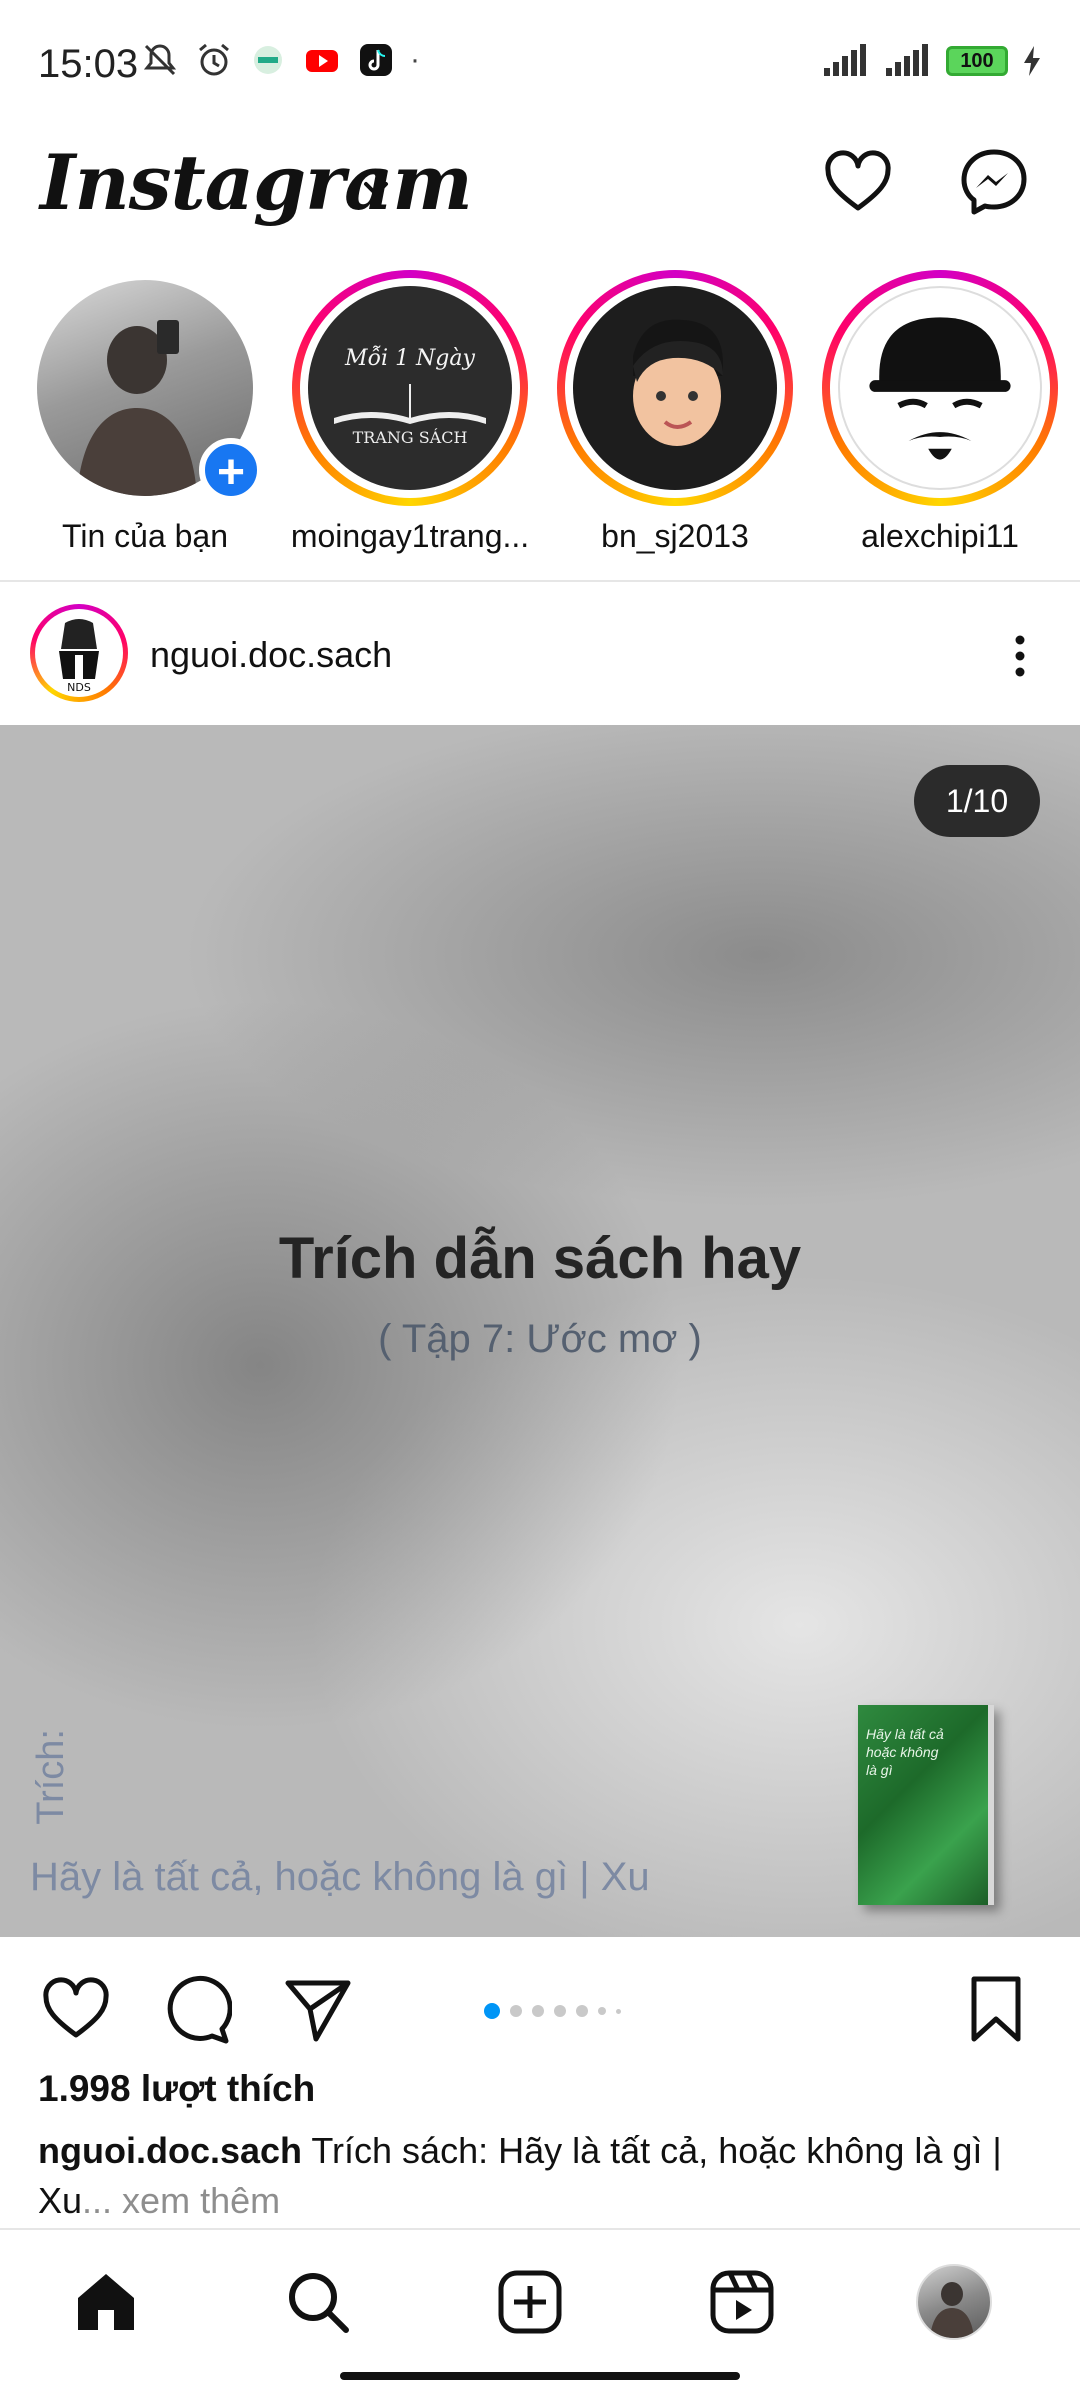 The image size is (1080, 2400). I want to click on avatar-text: TRANG SÁCH, so click(410, 437).